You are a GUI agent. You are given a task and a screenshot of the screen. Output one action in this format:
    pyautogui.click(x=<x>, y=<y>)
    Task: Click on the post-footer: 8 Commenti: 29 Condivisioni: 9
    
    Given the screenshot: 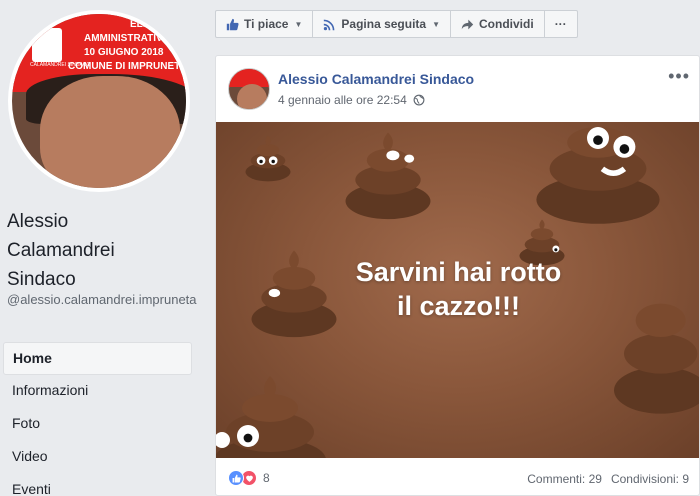 What is the action you would take?
    pyautogui.click(x=457, y=477)
    